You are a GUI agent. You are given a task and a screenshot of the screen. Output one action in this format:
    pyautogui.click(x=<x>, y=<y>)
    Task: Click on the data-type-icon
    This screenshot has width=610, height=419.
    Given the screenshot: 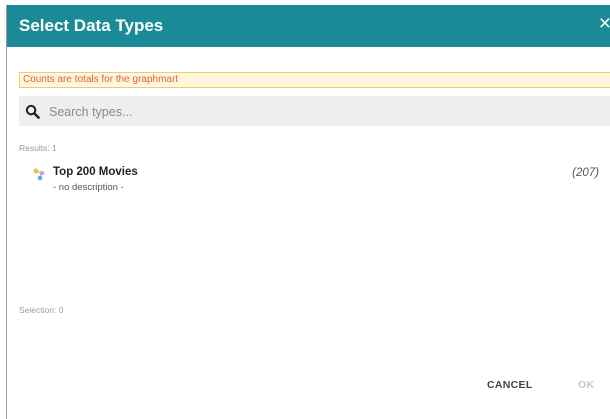 What is the action you would take?
    pyautogui.click(x=39, y=174)
    